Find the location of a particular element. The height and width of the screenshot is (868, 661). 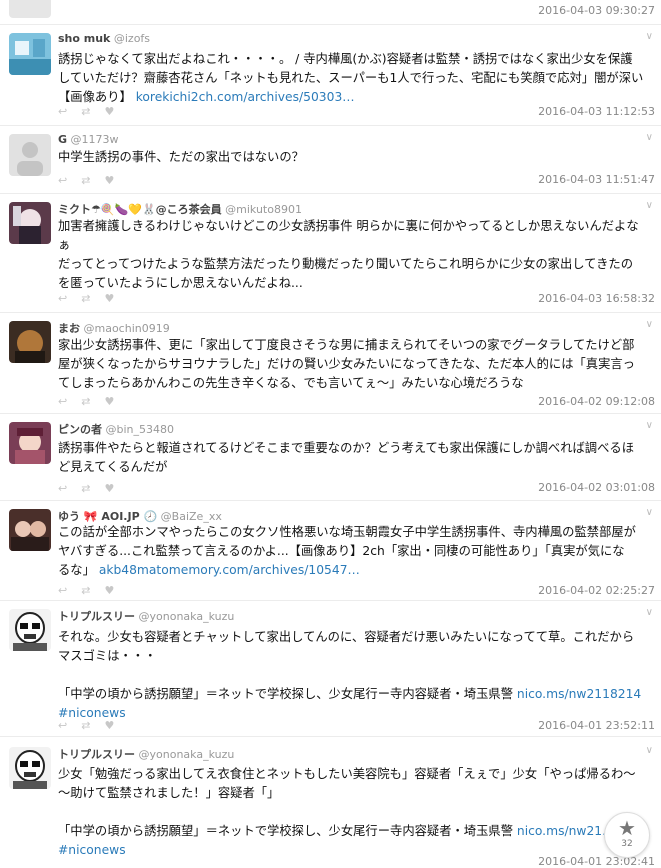

display-name: ミクト☂🍭🍆💛🐰@ころ茶会員 is located at coordinates (140, 209).